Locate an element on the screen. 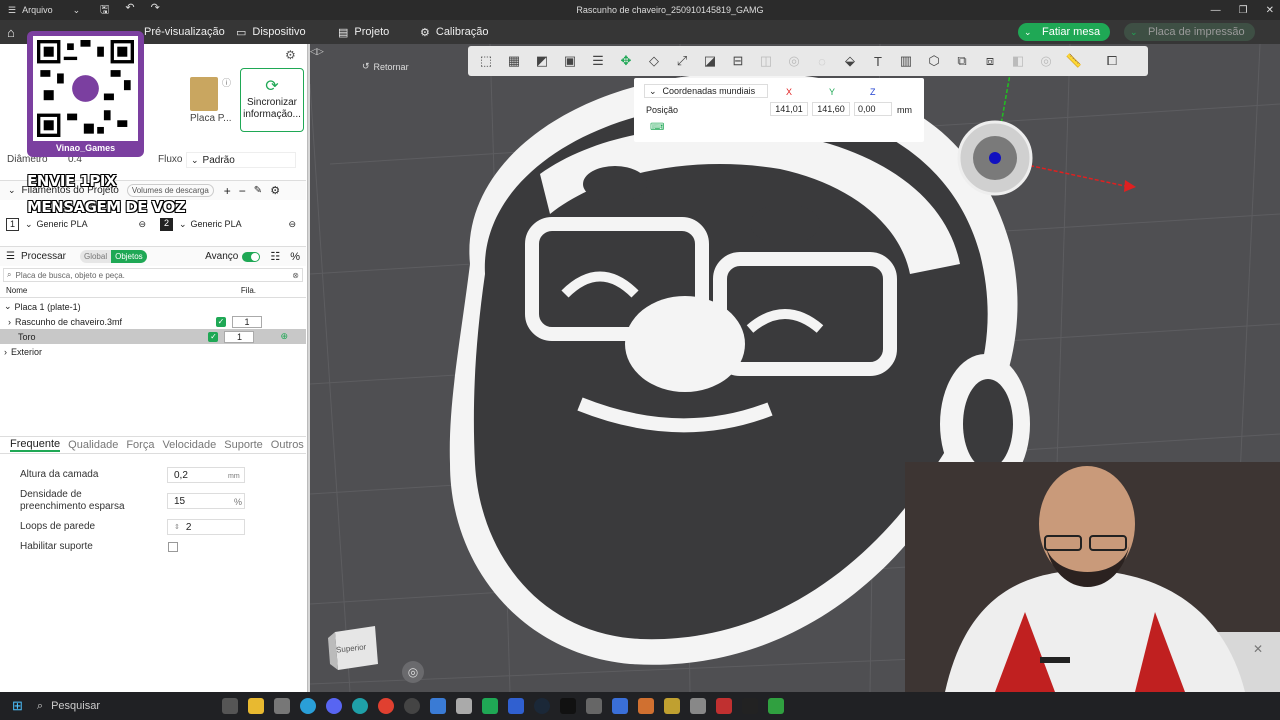 The width and height of the screenshot is (1280, 720). auto-orient-icon: ◩ is located at coordinates (542, 61).